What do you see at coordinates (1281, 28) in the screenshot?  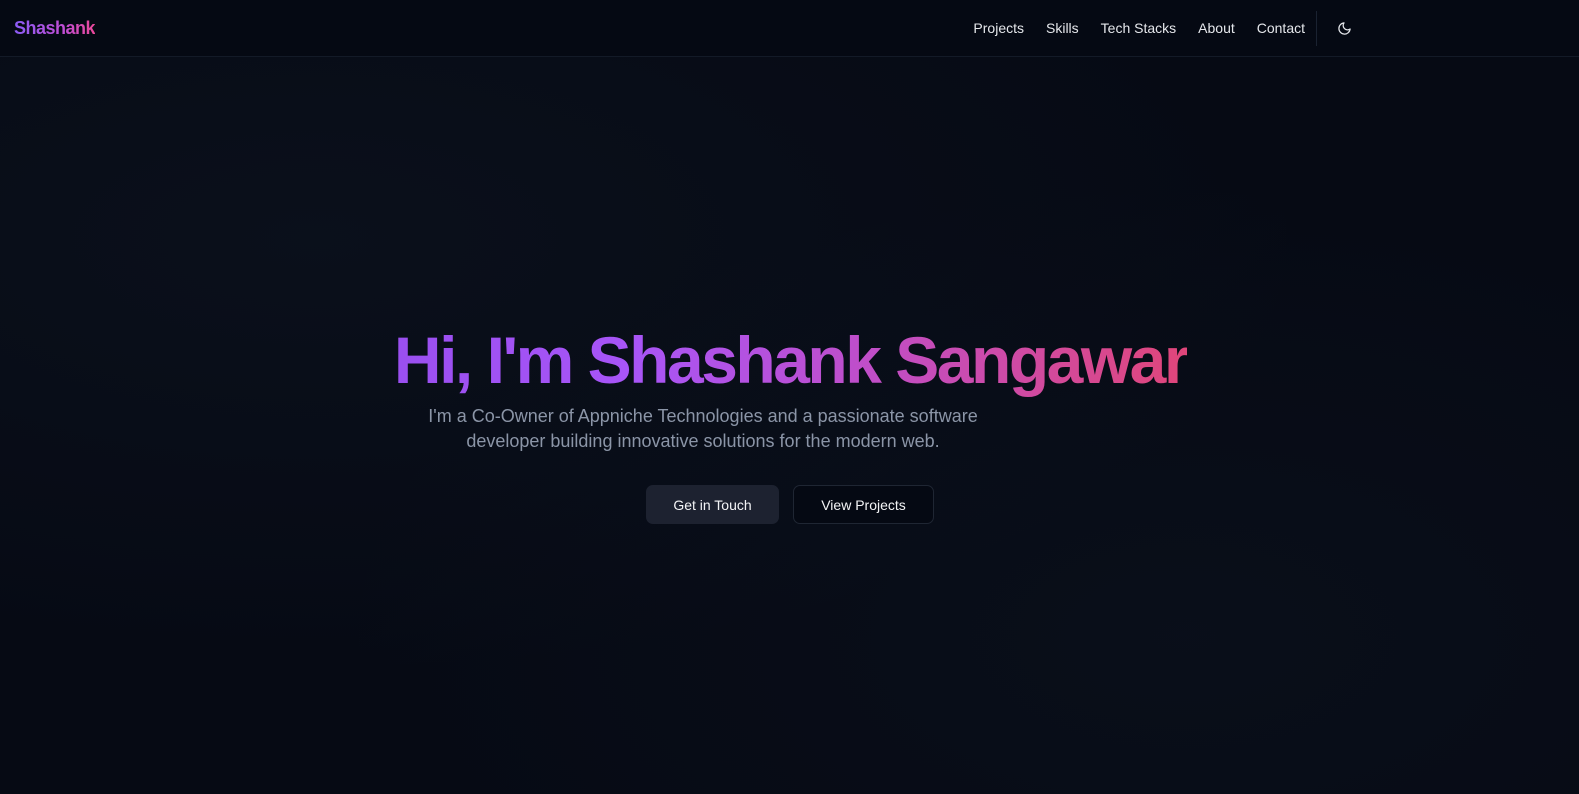 I see `nav-link-contact: Contact` at bounding box center [1281, 28].